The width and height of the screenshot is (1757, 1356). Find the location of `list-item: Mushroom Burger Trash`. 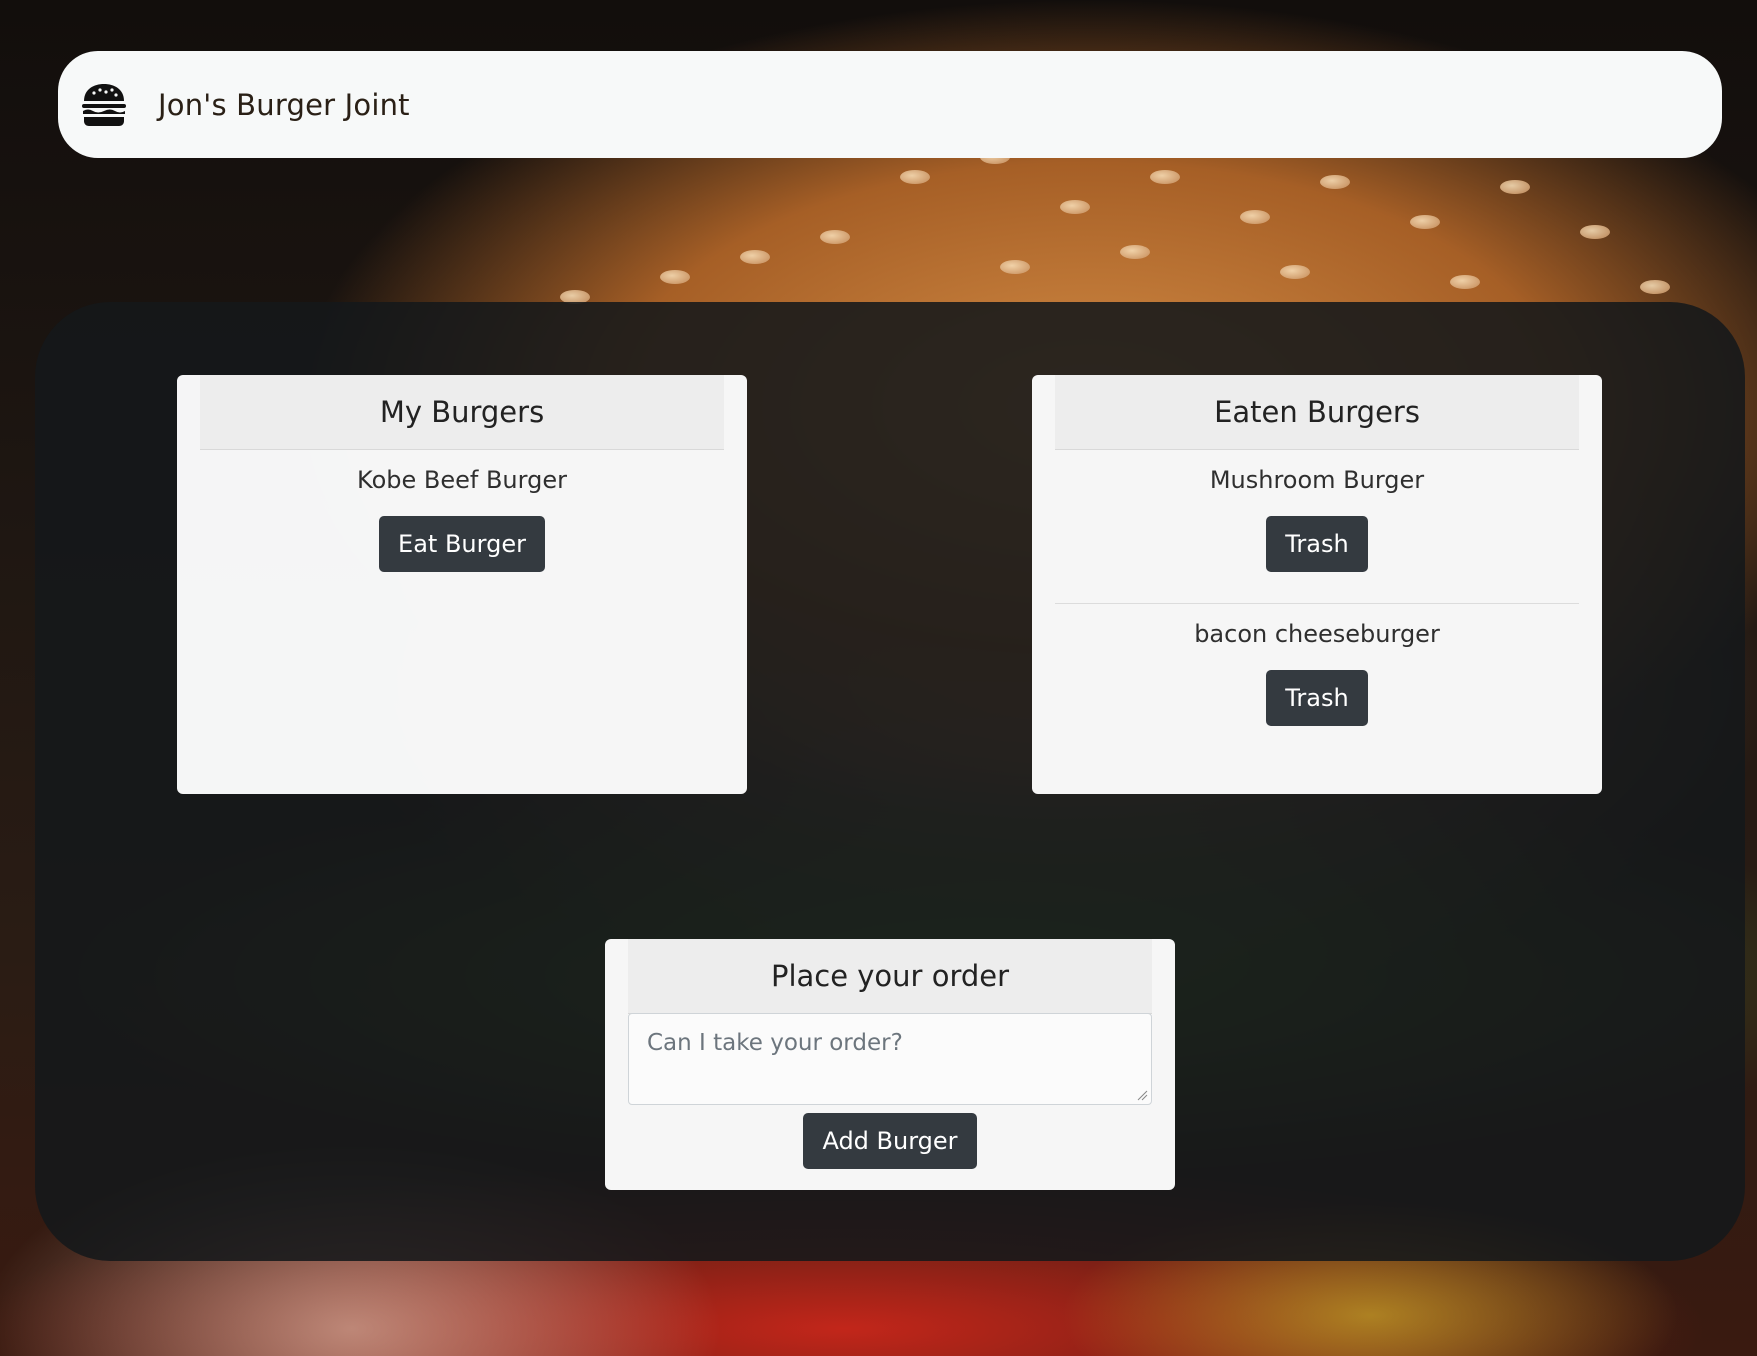

list-item: Mushroom Burger Trash is located at coordinates (1317, 516).